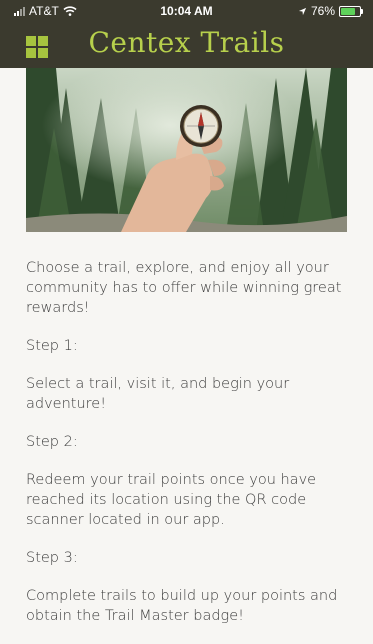  Describe the element at coordinates (322, 11) in the screenshot. I see `battery-percent: 76%` at that location.